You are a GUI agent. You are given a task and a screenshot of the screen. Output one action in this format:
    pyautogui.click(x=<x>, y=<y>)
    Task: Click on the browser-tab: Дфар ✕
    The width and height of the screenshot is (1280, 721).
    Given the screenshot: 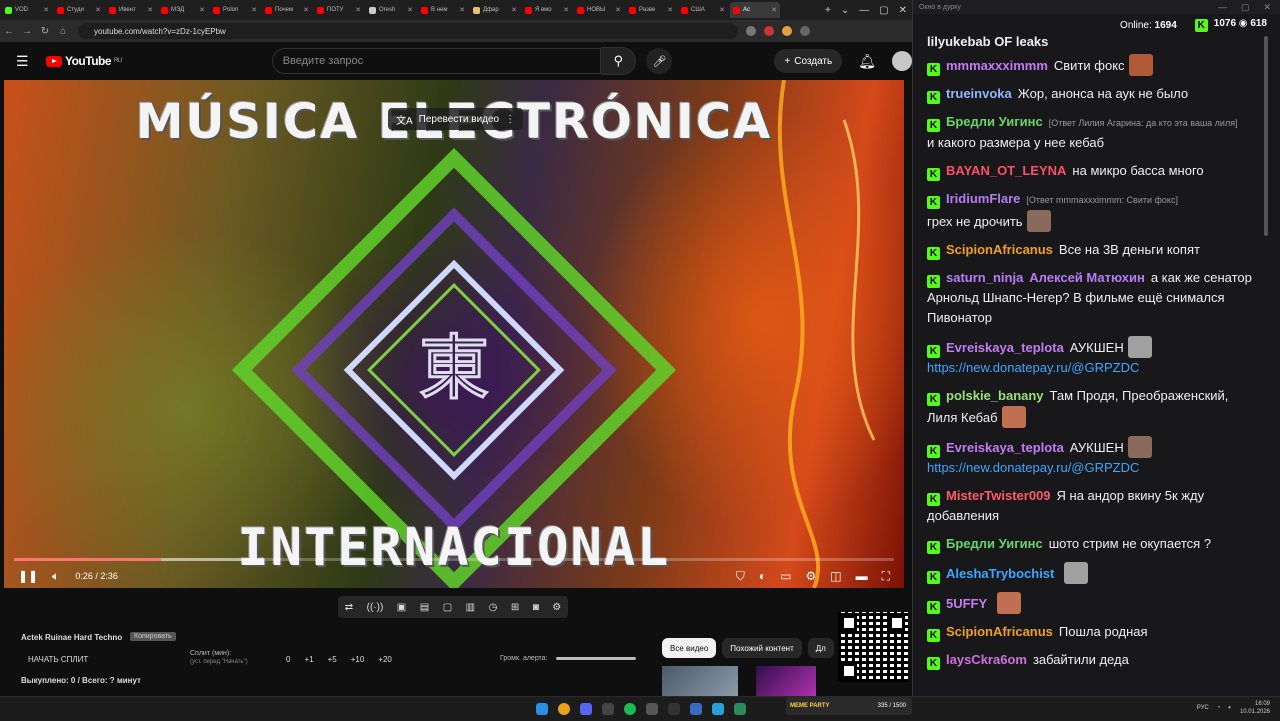 What is the action you would take?
    pyautogui.click(x=495, y=10)
    